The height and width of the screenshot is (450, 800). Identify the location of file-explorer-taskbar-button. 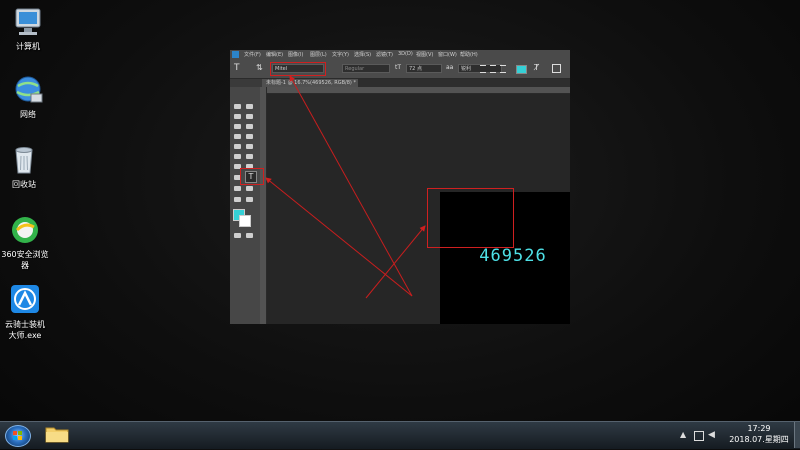
(57, 434).